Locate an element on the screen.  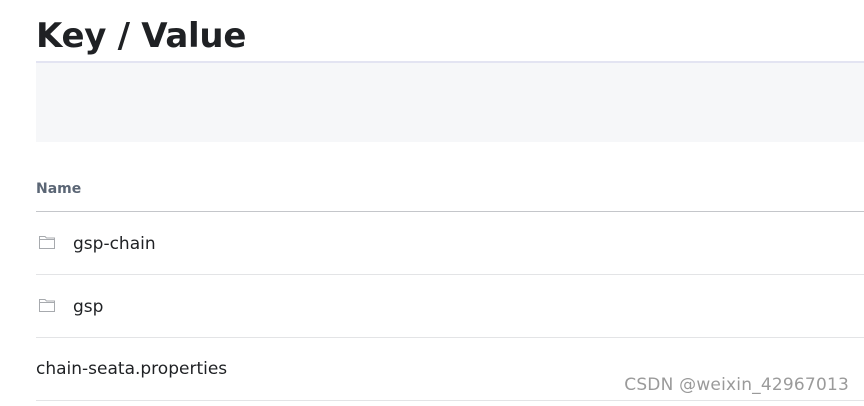
page-title: Key / Value is located at coordinates (141, 36).